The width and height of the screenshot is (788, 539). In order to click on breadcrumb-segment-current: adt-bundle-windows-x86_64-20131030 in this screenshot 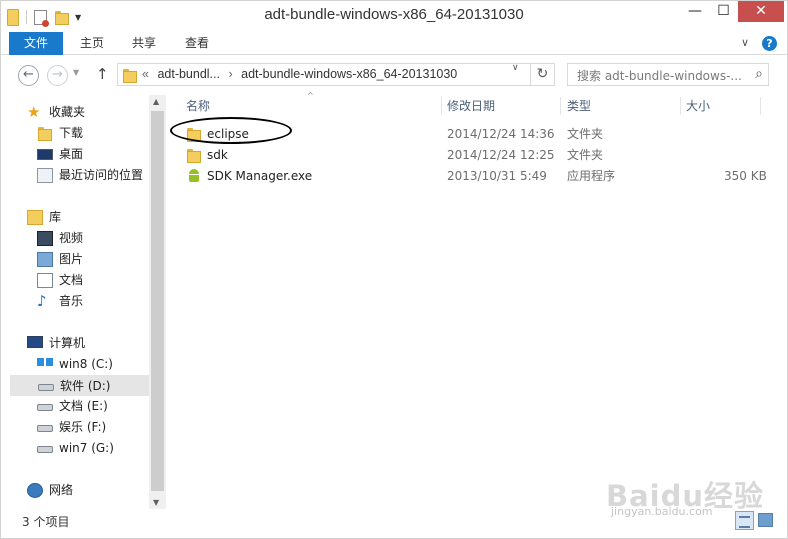, I will do `click(349, 74)`.